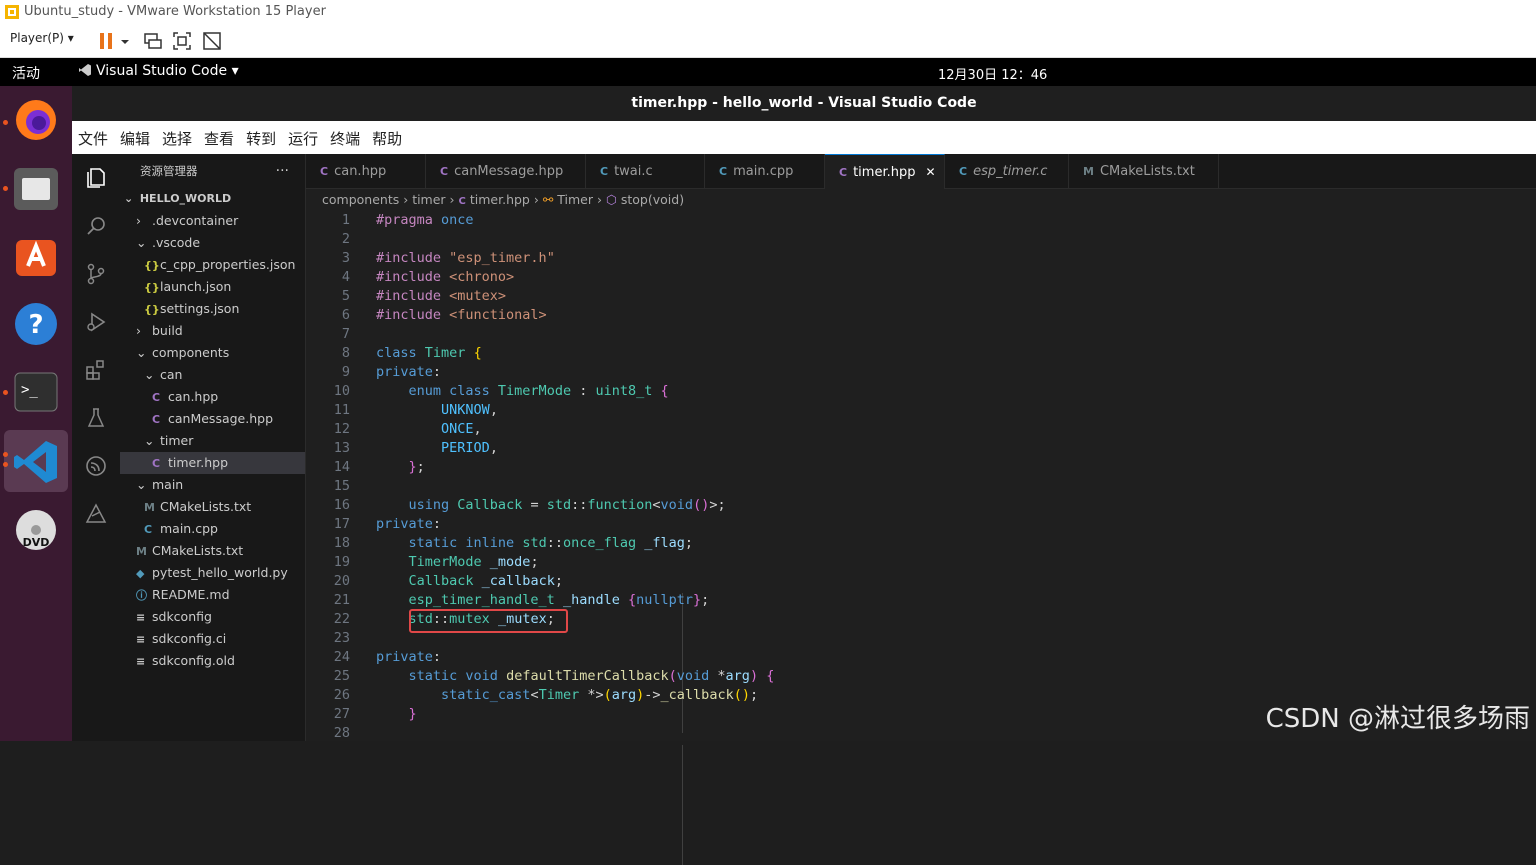  Describe the element at coordinates (212, 353) in the screenshot. I see `tree-folder-components: ⌄ components` at that location.